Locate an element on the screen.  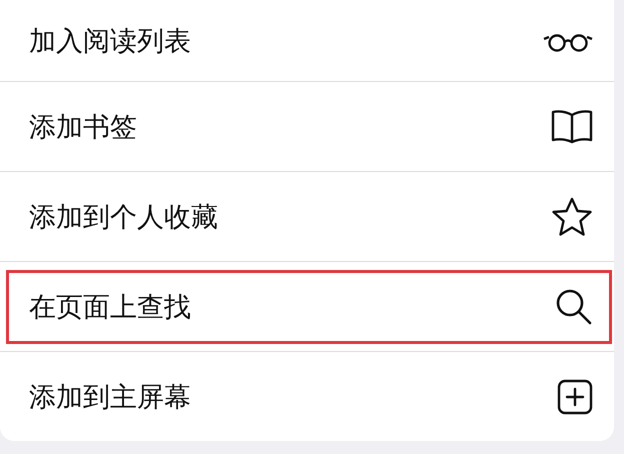
search-icon is located at coordinates (574, 307).